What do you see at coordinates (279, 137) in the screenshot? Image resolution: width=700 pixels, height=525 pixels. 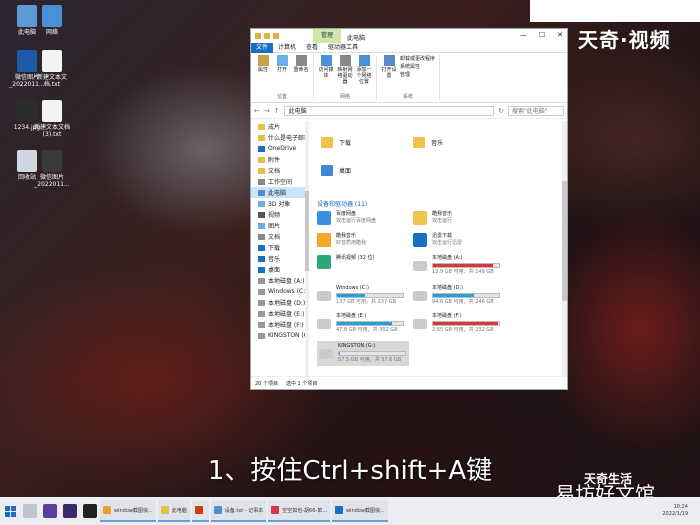 I see `nav-item: 什么是电子邮箱` at bounding box center [279, 137].